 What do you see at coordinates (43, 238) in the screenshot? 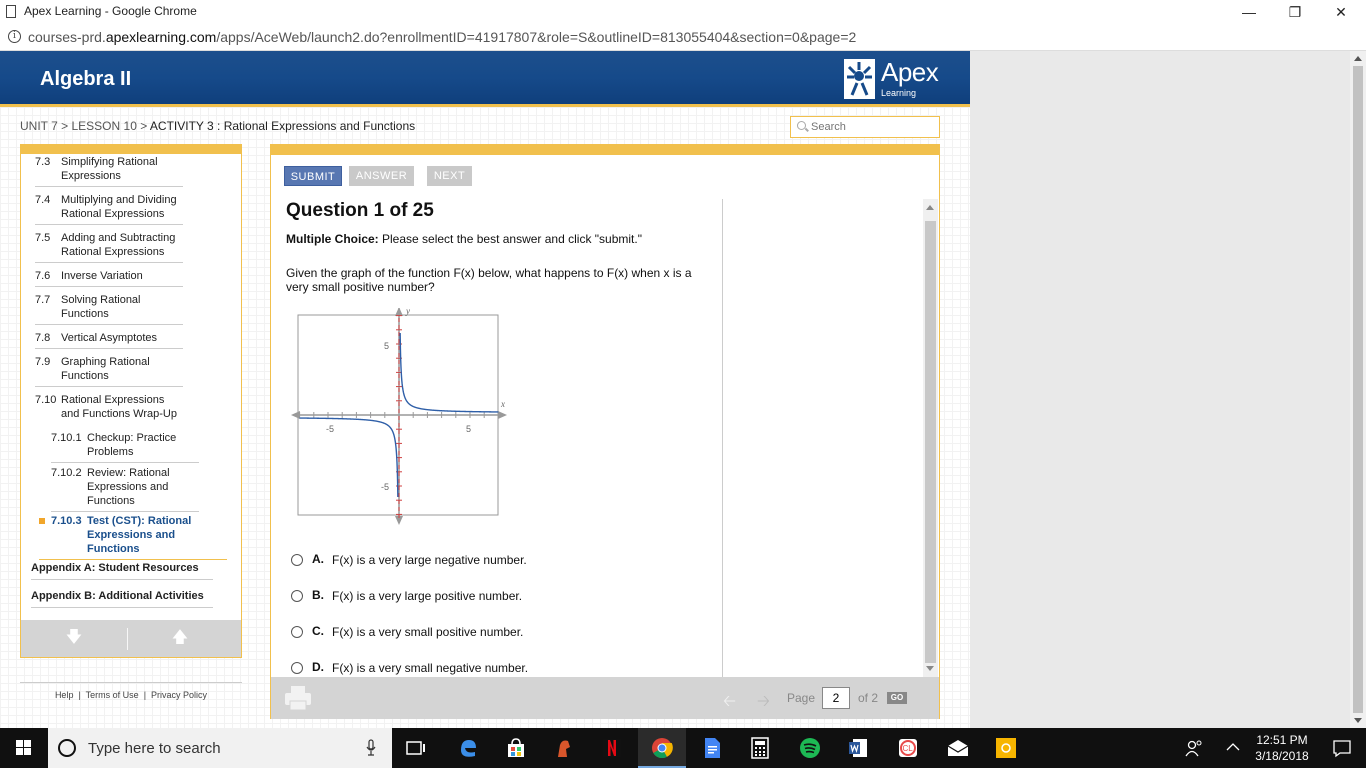
I see `item-number: 7.5` at bounding box center [43, 238].